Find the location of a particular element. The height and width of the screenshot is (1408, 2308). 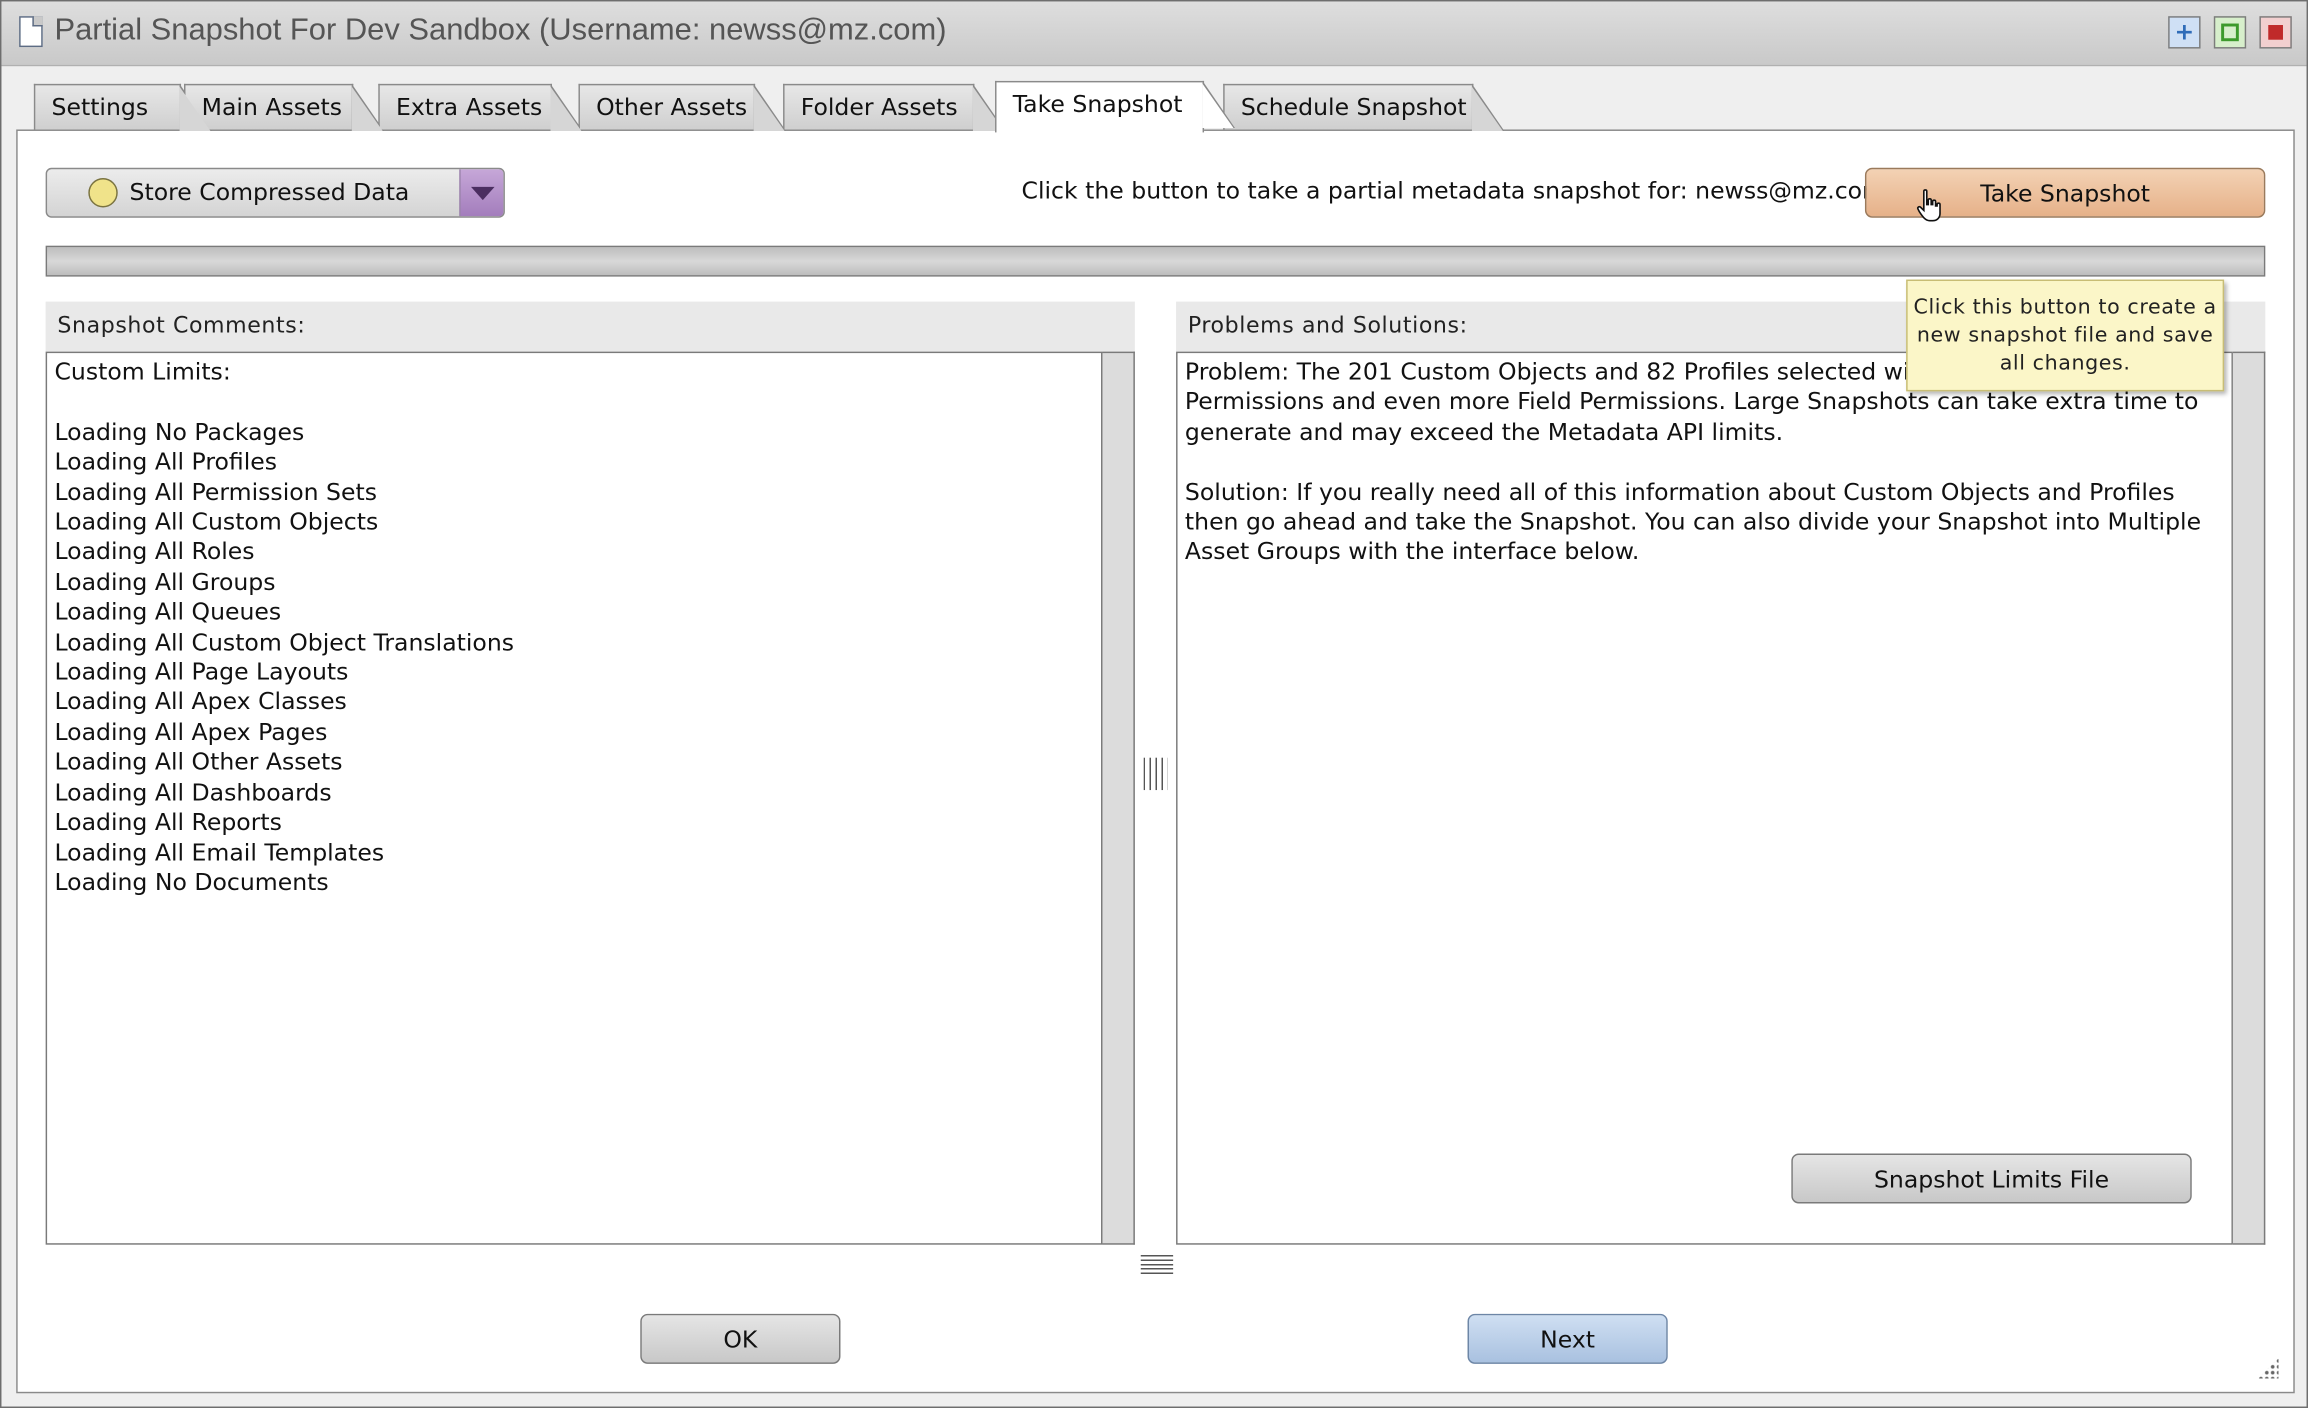

storage-dropdown-value: Store Compressed Data is located at coordinates (269, 192).